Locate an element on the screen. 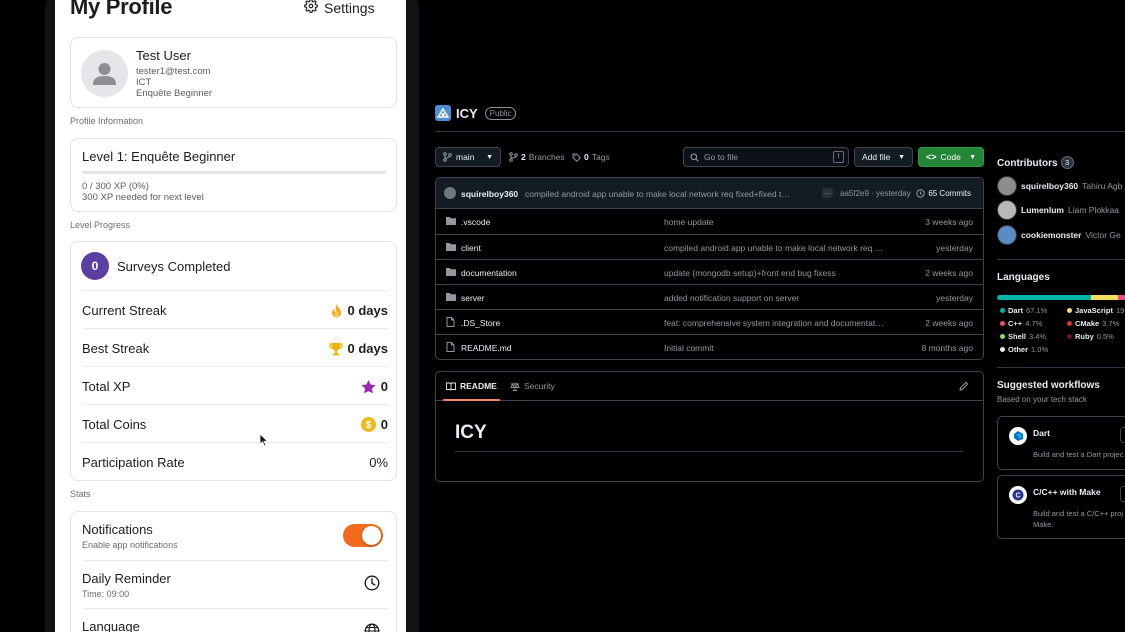 The height and width of the screenshot is (632, 1125). language-name: JavaScript is located at coordinates (1094, 310).